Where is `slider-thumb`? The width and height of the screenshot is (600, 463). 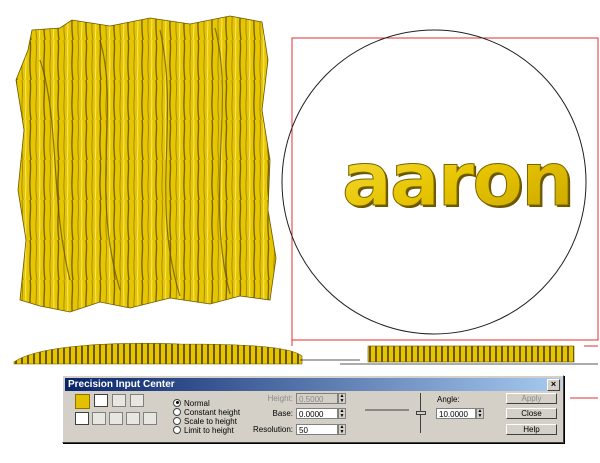 slider-thumb is located at coordinates (421, 413).